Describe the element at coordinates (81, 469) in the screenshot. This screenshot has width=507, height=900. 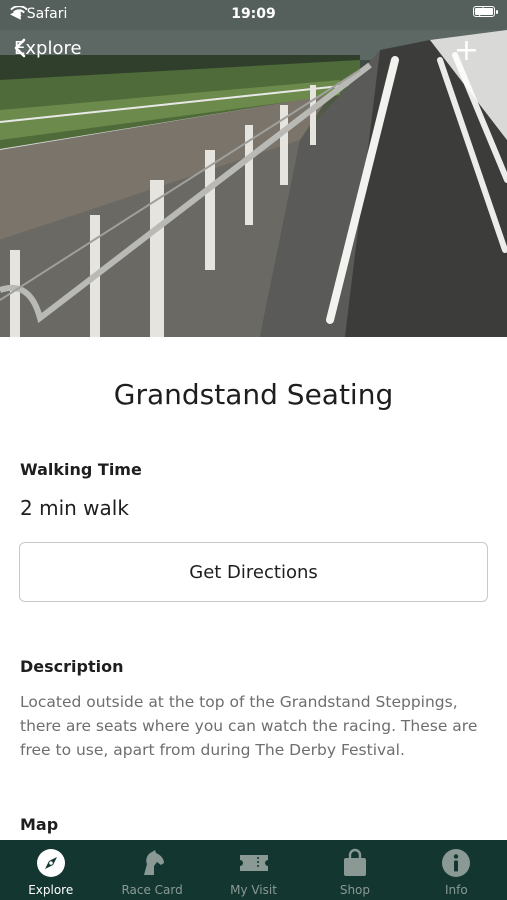
I see `walking-time-label: Walking Time` at that location.